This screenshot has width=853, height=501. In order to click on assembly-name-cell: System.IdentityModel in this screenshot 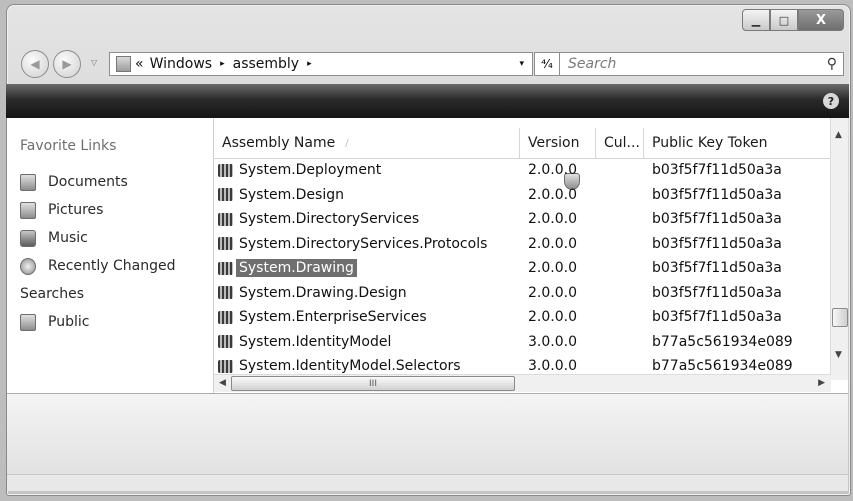, I will do `click(367, 342)`.